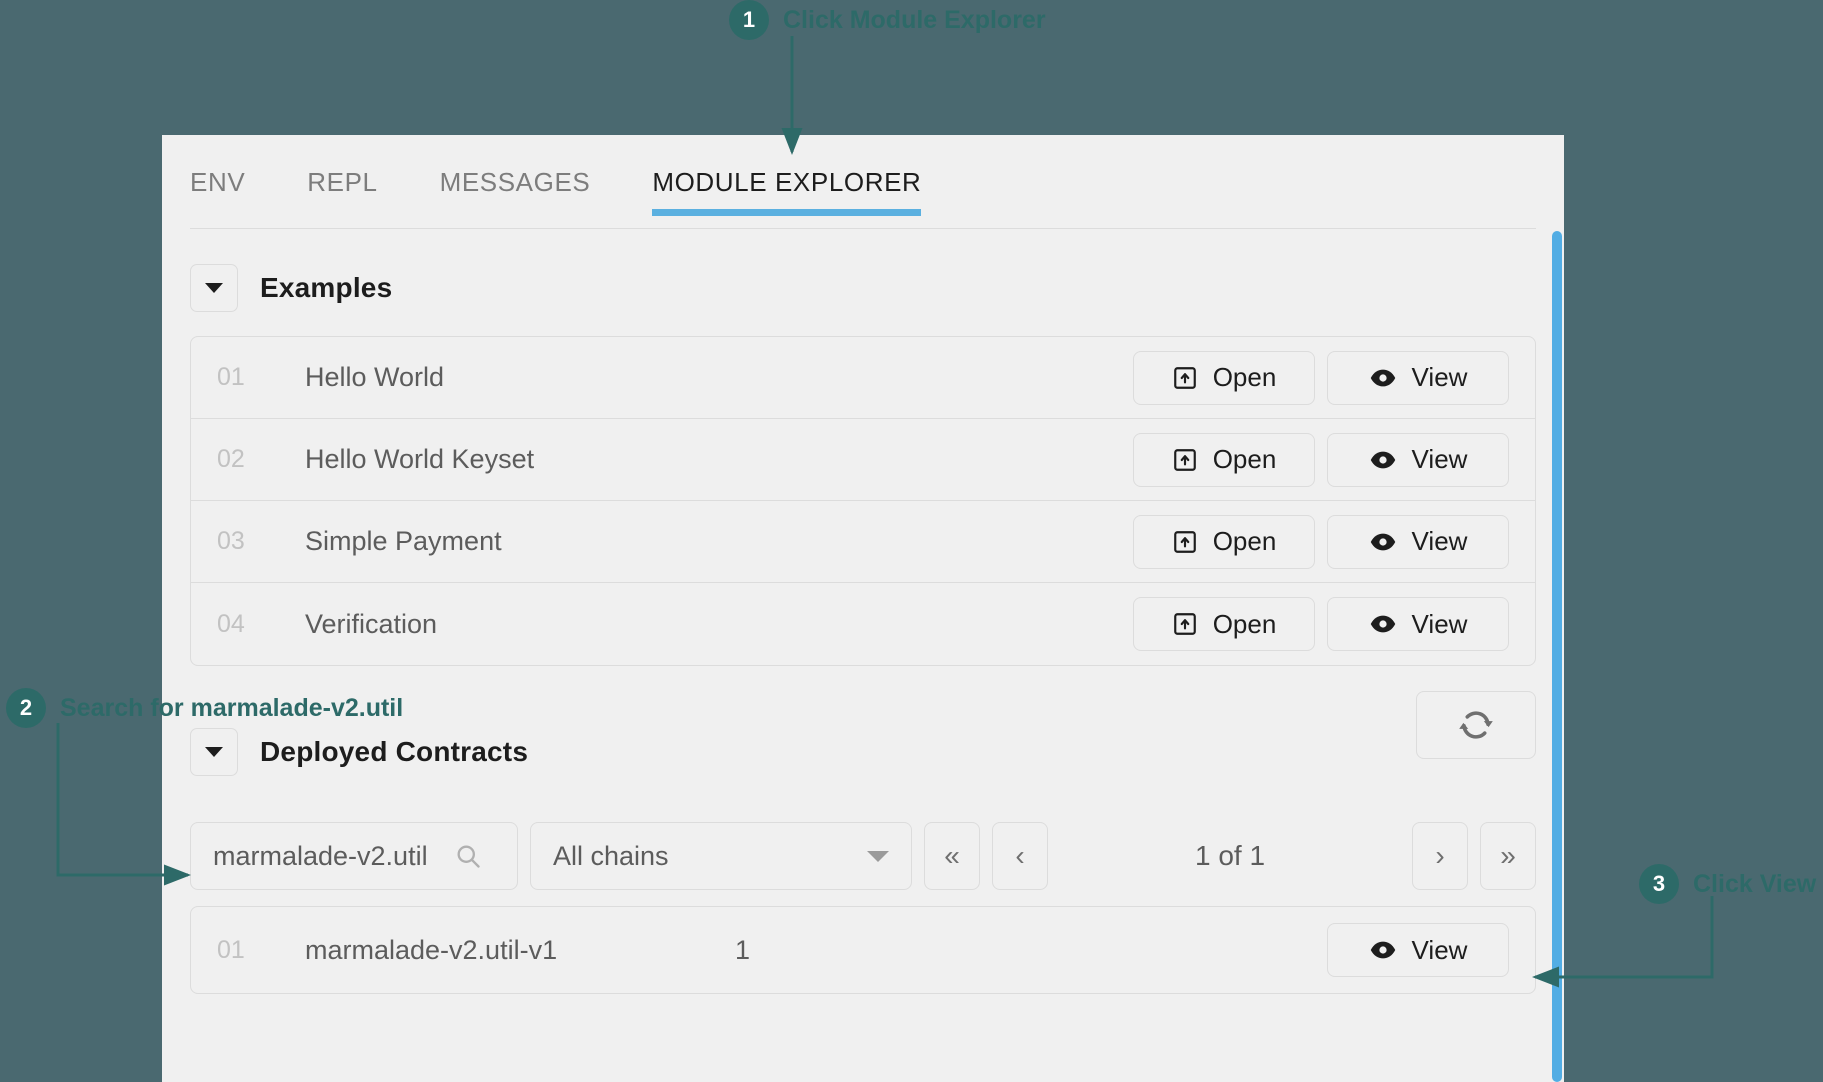  Describe the element at coordinates (947, 19) in the screenshot. I see `annotation-1-text-bold: Module Explorer` at that location.